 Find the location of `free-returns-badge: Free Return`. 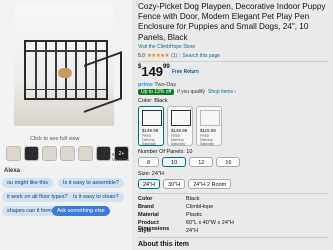

free-returns-badge: Free Return is located at coordinates (185, 72).